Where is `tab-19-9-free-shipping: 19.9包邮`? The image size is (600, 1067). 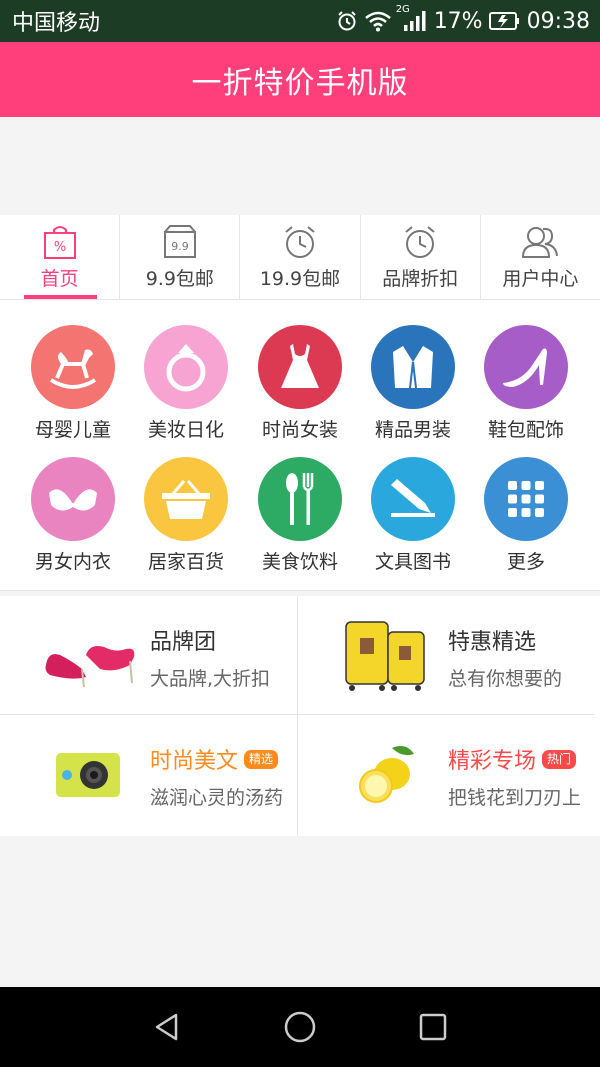 tab-19-9-free-shipping: 19.9包邮 is located at coordinates (300, 257).